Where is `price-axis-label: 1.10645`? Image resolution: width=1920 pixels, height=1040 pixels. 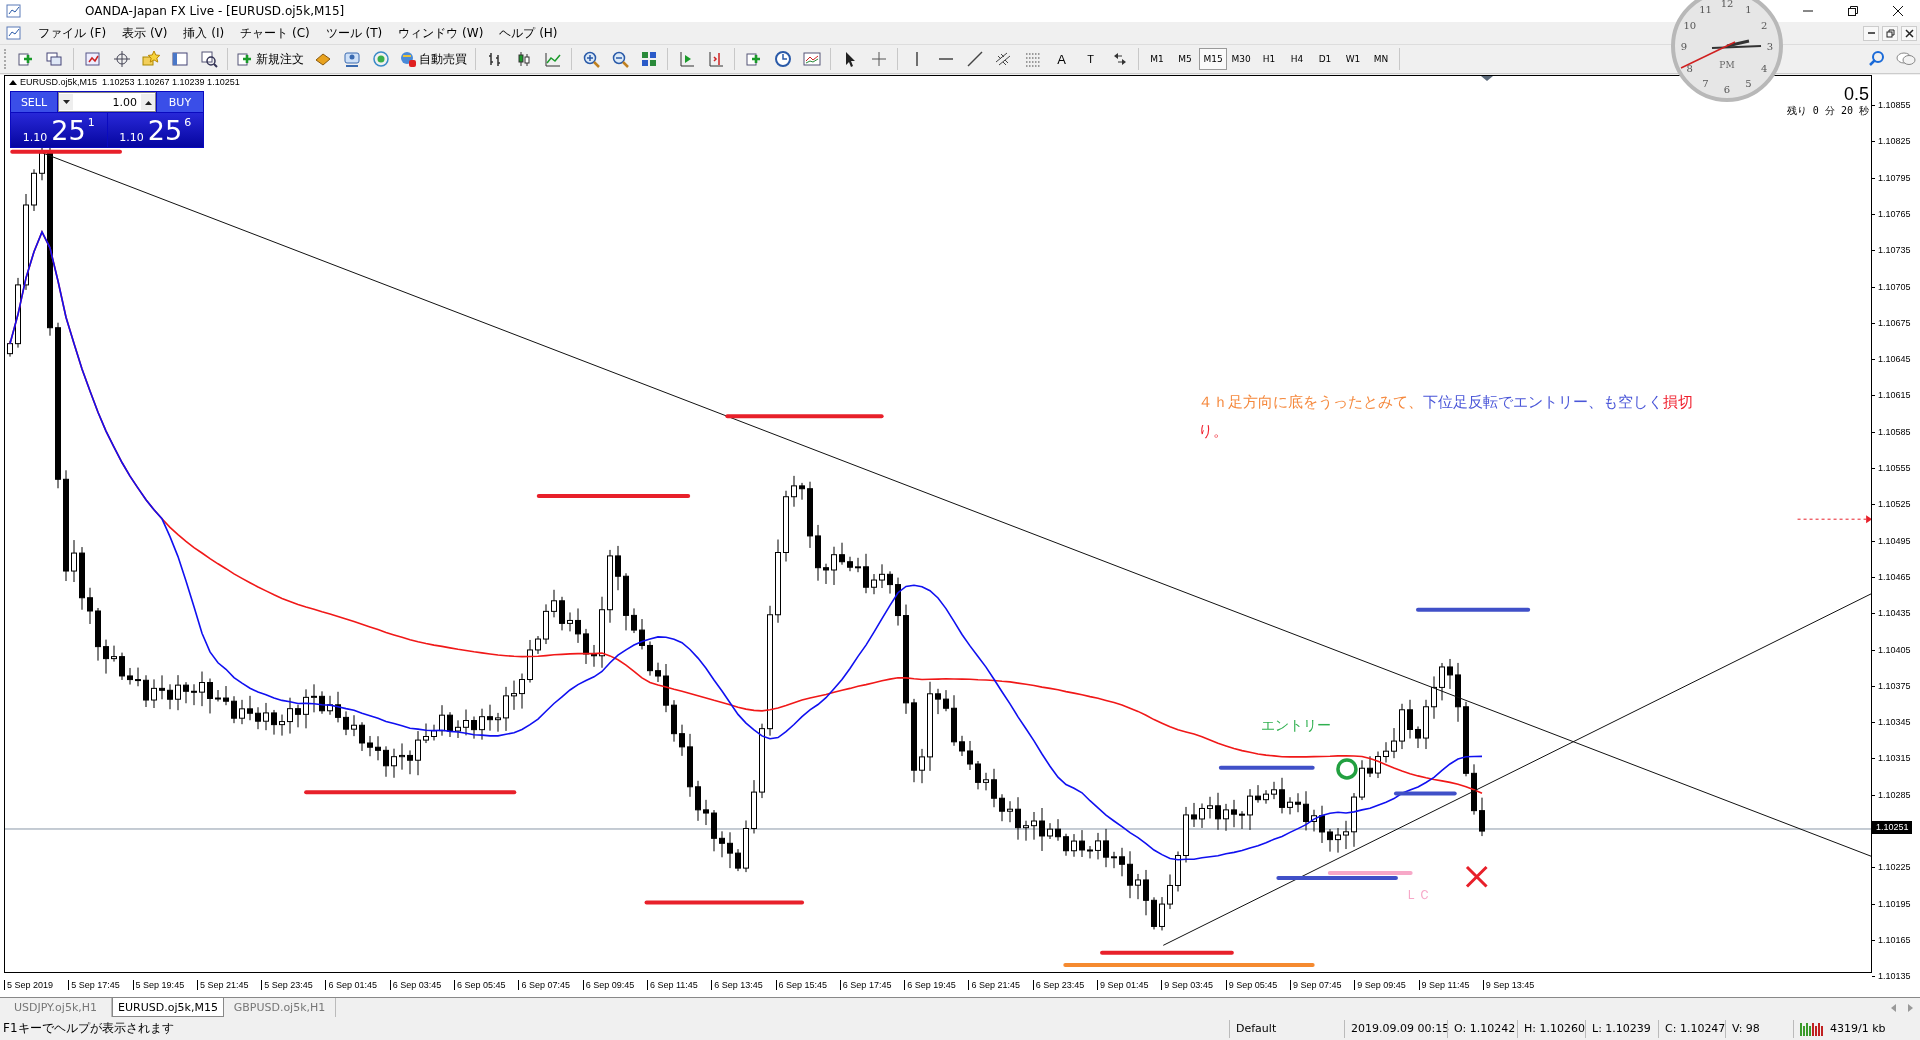 price-axis-label: 1.10645 is located at coordinates (1891, 359).